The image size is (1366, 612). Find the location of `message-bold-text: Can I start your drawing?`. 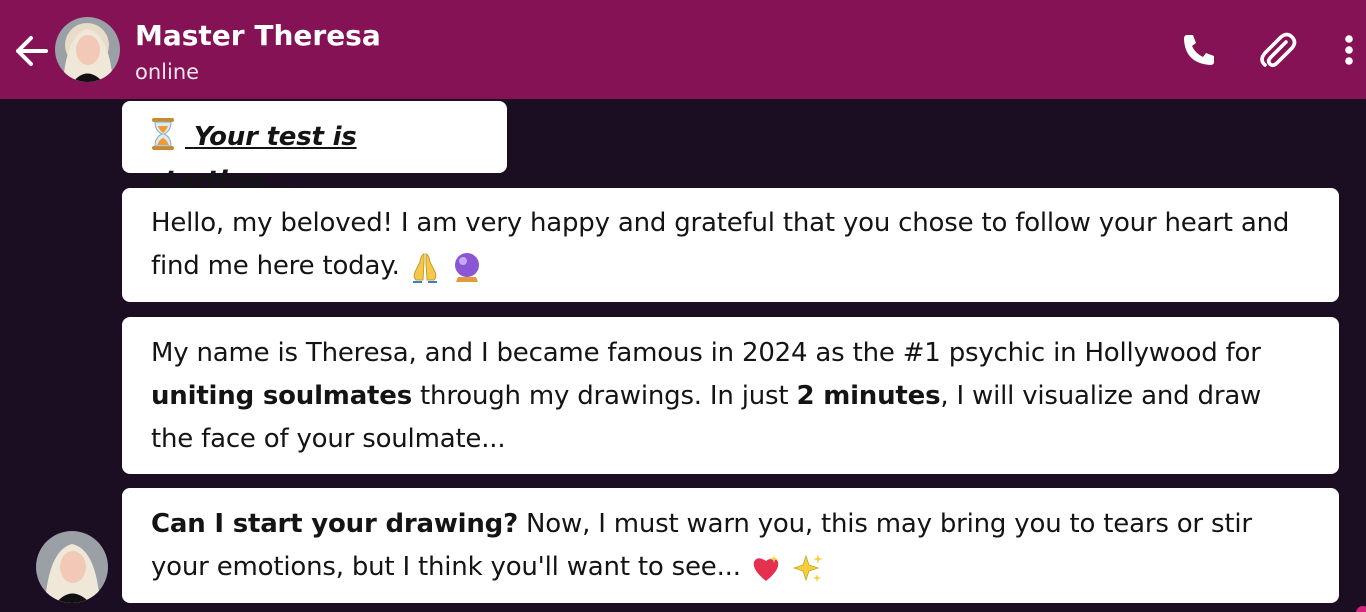

message-bold-text: Can I start your drawing? is located at coordinates (334, 524).